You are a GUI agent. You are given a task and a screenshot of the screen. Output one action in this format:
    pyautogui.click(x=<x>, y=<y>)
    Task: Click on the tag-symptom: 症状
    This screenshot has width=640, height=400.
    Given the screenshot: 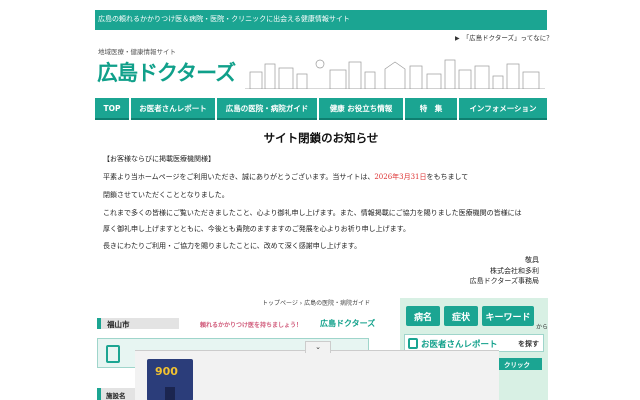 What is the action you would take?
    pyautogui.click(x=461, y=316)
    